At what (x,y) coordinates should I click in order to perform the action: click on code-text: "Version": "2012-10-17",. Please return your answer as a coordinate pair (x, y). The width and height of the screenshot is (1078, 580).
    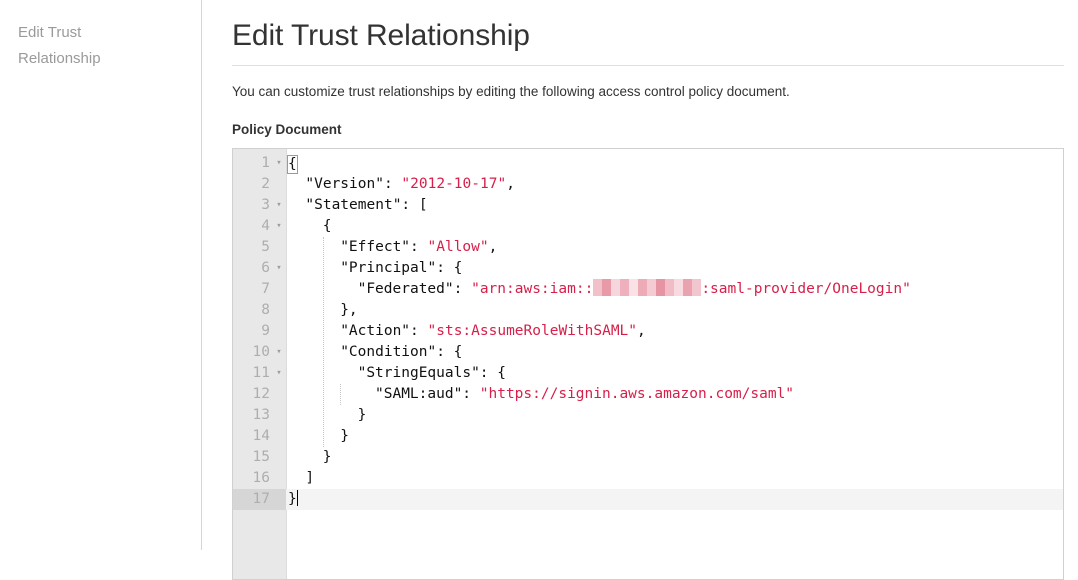
    Looking at the image, I should click on (410, 184).